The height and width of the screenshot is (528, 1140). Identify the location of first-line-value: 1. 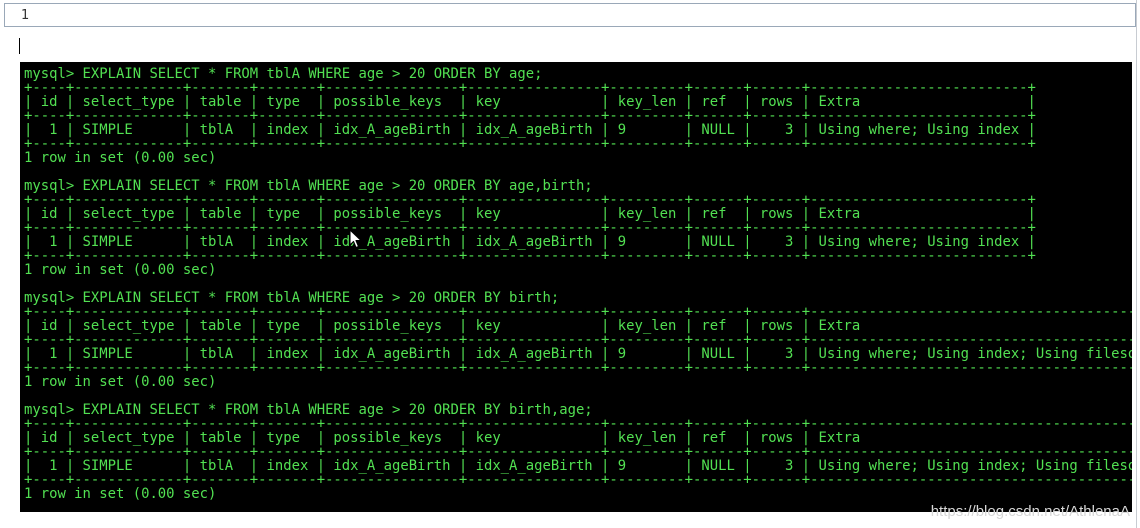
(25, 15).